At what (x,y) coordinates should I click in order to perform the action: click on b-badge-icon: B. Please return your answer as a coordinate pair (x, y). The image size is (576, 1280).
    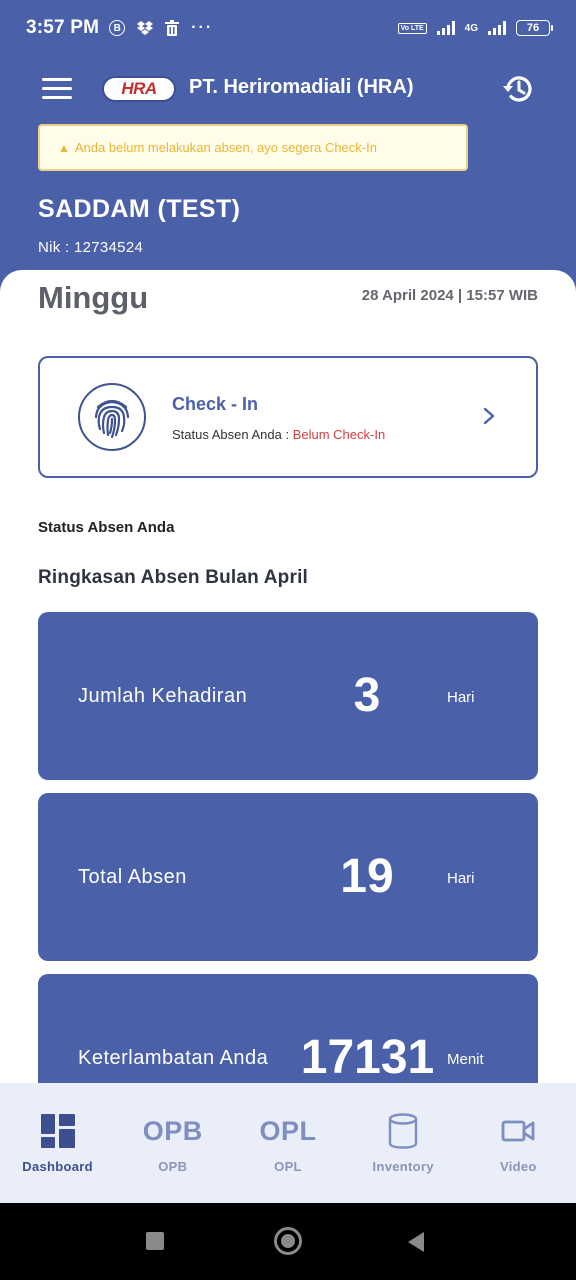
    Looking at the image, I should click on (117, 28).